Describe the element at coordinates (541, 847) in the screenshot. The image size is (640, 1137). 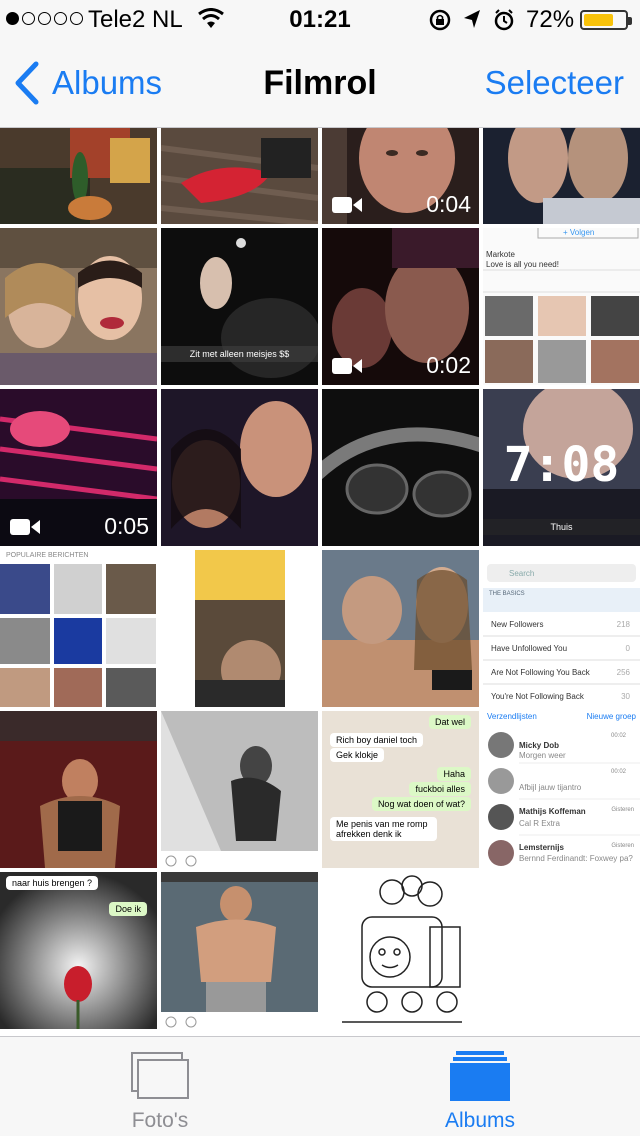
I see `whatsapp-chat-name: Lemsternijs` at that location.